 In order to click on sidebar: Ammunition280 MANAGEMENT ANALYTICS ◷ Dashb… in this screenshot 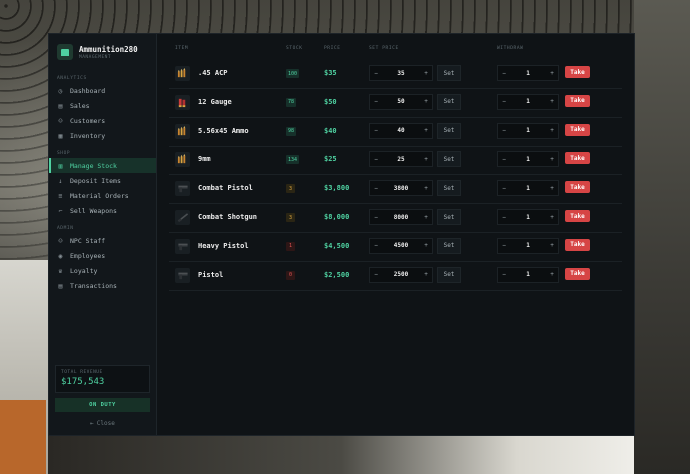, I will do `click(103, 234)`.